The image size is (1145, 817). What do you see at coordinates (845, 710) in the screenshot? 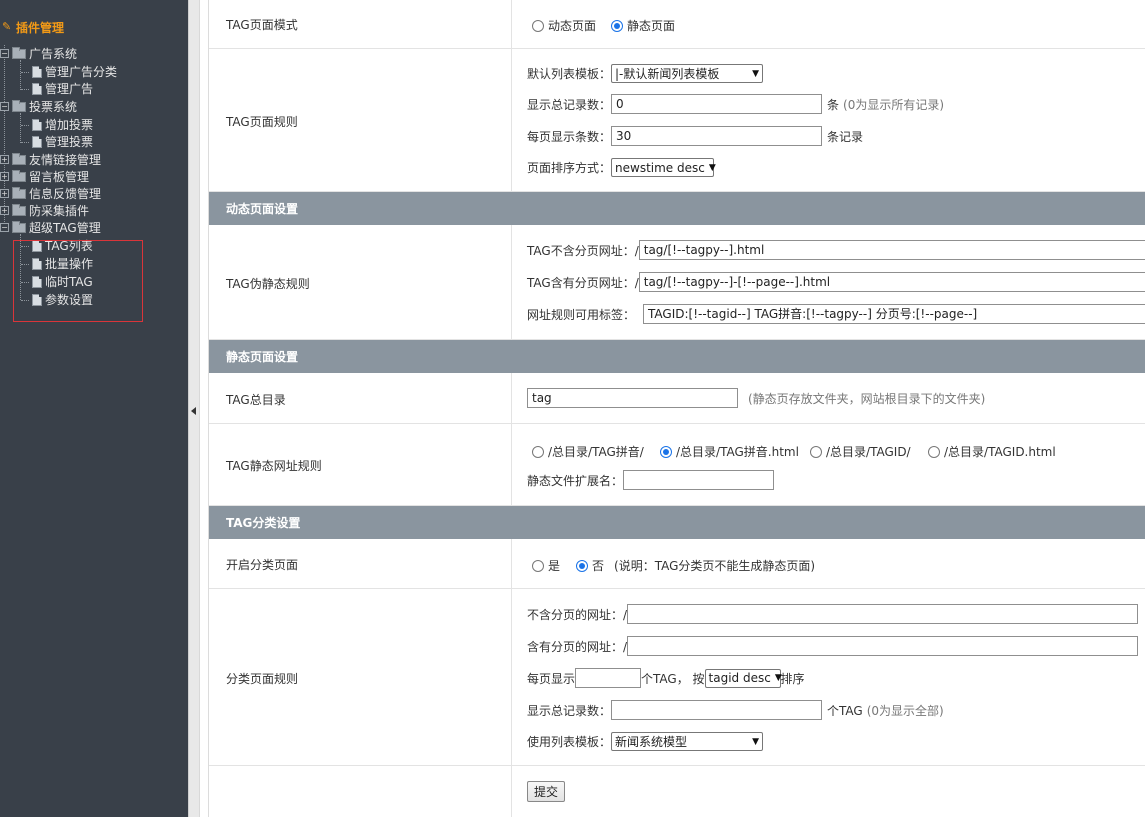
I see `unit-label: 个TAG` at bounding box center [845, 710].